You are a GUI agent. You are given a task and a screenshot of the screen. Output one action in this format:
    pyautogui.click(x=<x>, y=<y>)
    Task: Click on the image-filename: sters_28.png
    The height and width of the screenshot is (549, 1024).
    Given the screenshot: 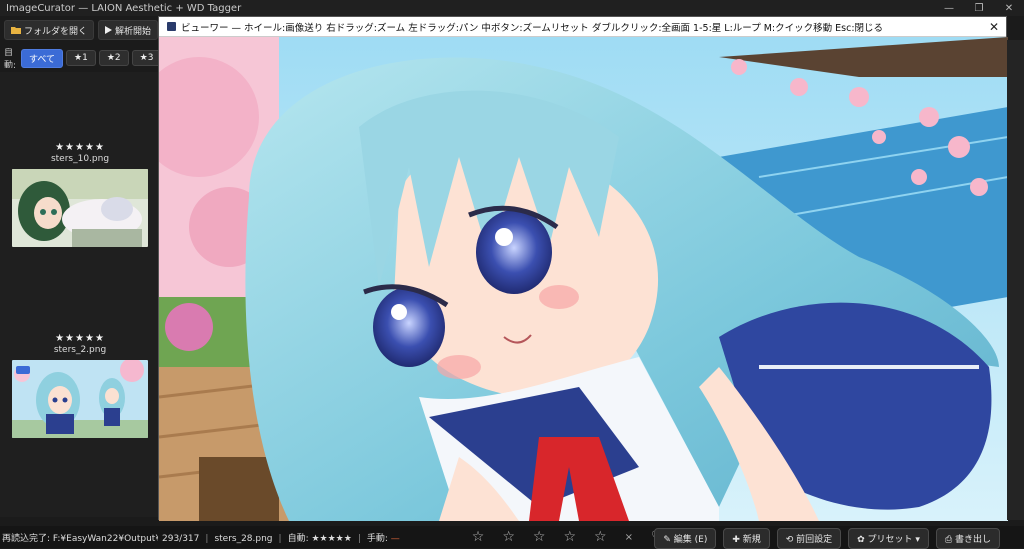 What is the action you would take?
    pyautogui.click(x=243, y=538)
    